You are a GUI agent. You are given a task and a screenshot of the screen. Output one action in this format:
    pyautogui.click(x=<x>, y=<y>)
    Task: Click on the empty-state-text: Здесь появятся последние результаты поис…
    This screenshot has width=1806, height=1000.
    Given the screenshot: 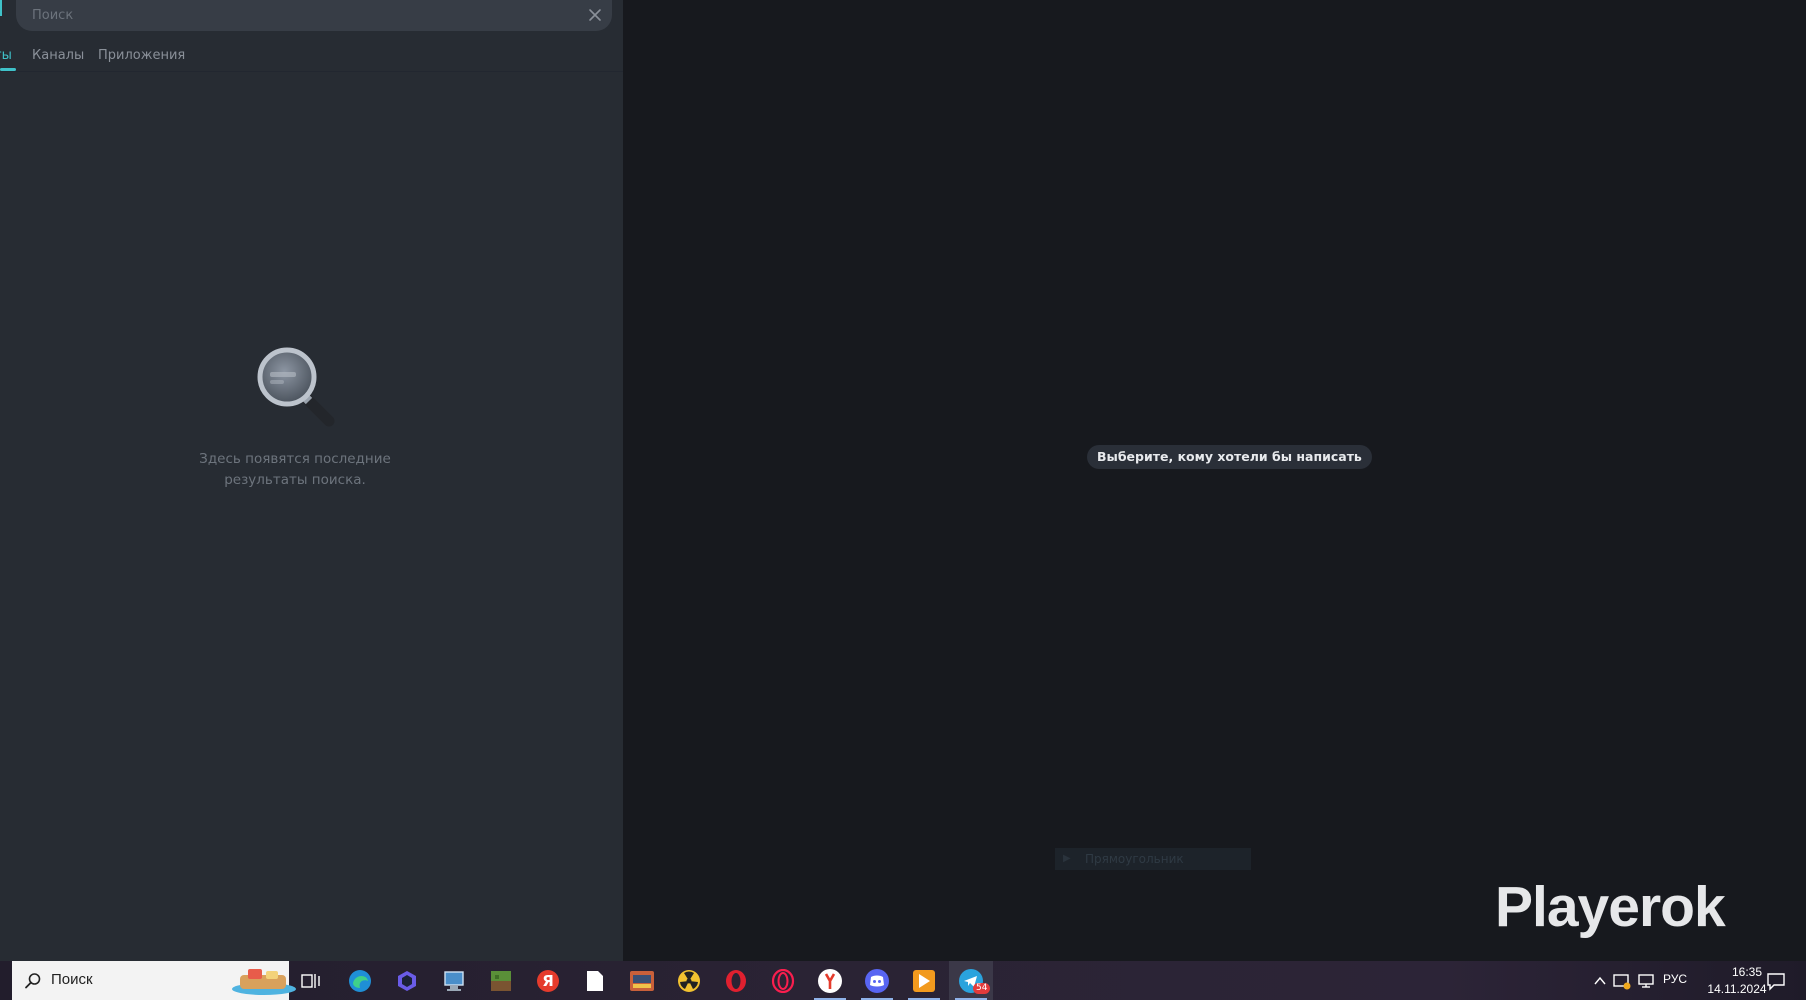 What is the action you would take?
    pyautogui.click(x=295, y=469)
    